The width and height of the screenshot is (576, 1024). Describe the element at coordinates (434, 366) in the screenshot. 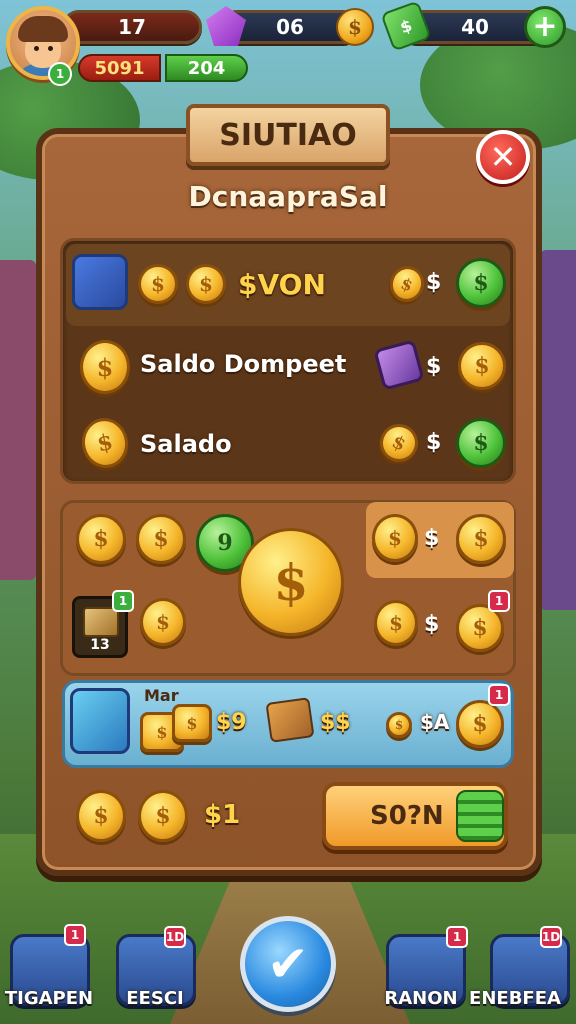

I see `offer-row2-price: $` at that location.